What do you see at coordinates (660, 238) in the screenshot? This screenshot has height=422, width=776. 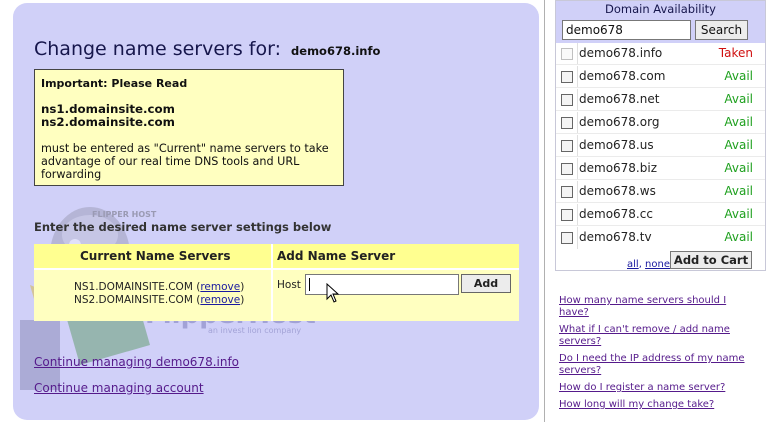 I see `domain-row: demo678.tv Avail` at bounding box center [660, 238].